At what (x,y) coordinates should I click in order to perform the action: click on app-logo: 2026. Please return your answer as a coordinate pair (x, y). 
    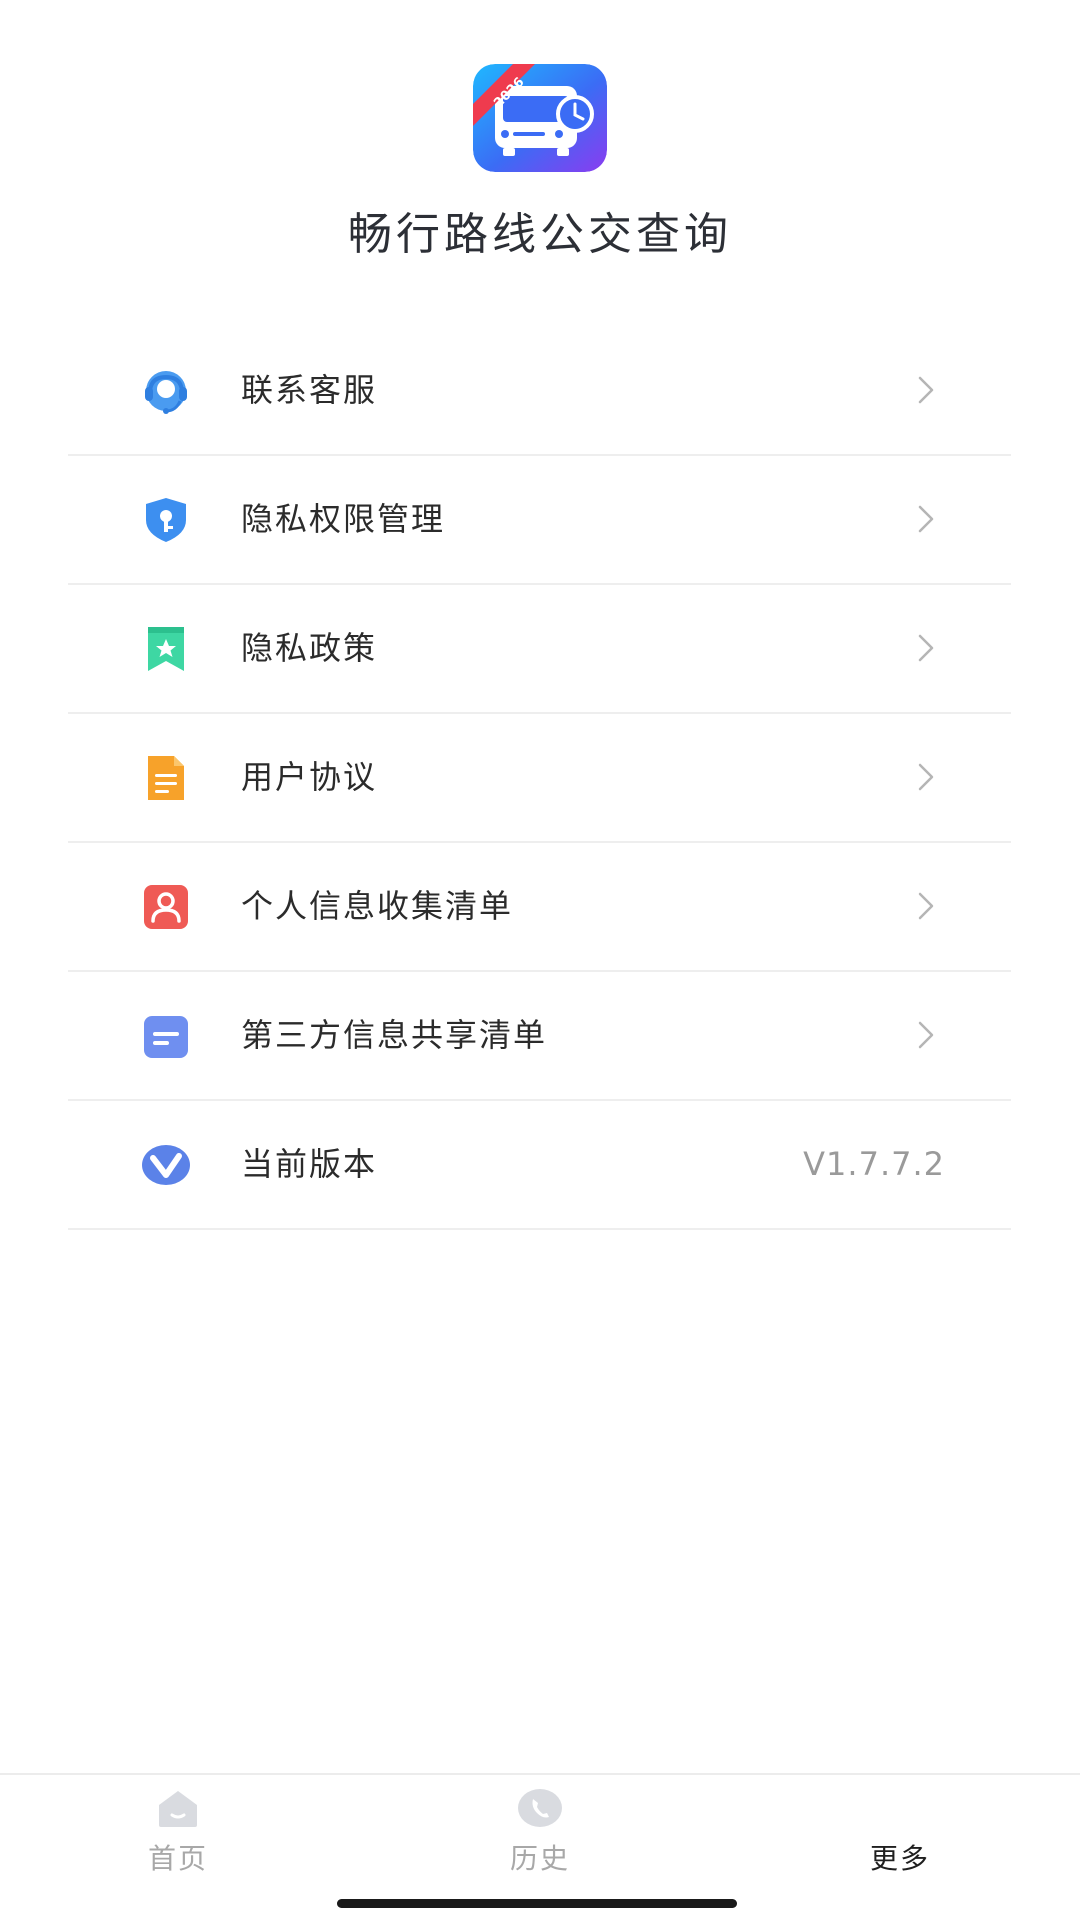
    Looking at the image, I should click on (540, 118).